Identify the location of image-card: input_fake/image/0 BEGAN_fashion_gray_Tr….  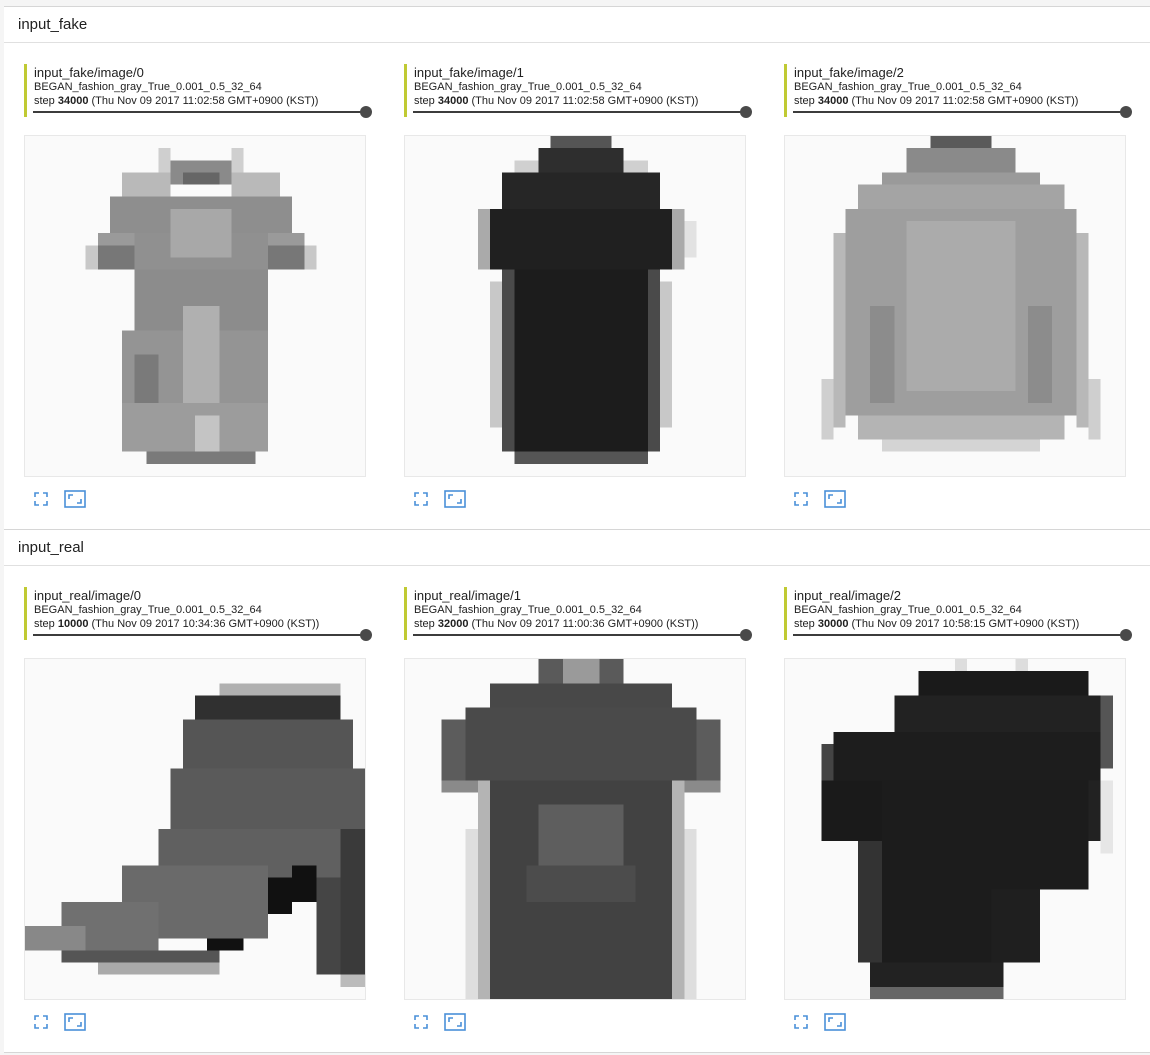
(198, 287).